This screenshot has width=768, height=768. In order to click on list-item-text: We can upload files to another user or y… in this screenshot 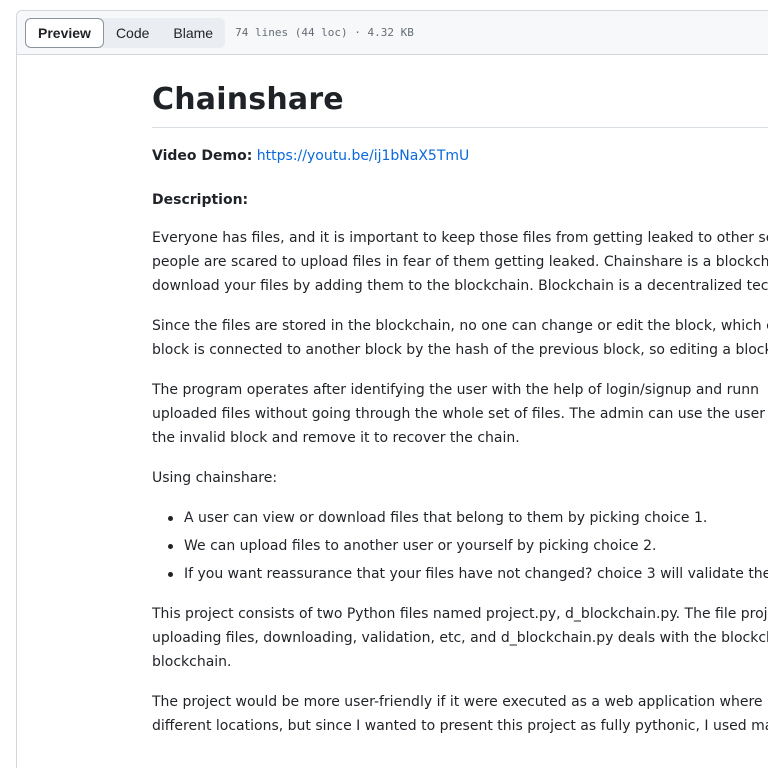, I will do `click(420, 546)`.